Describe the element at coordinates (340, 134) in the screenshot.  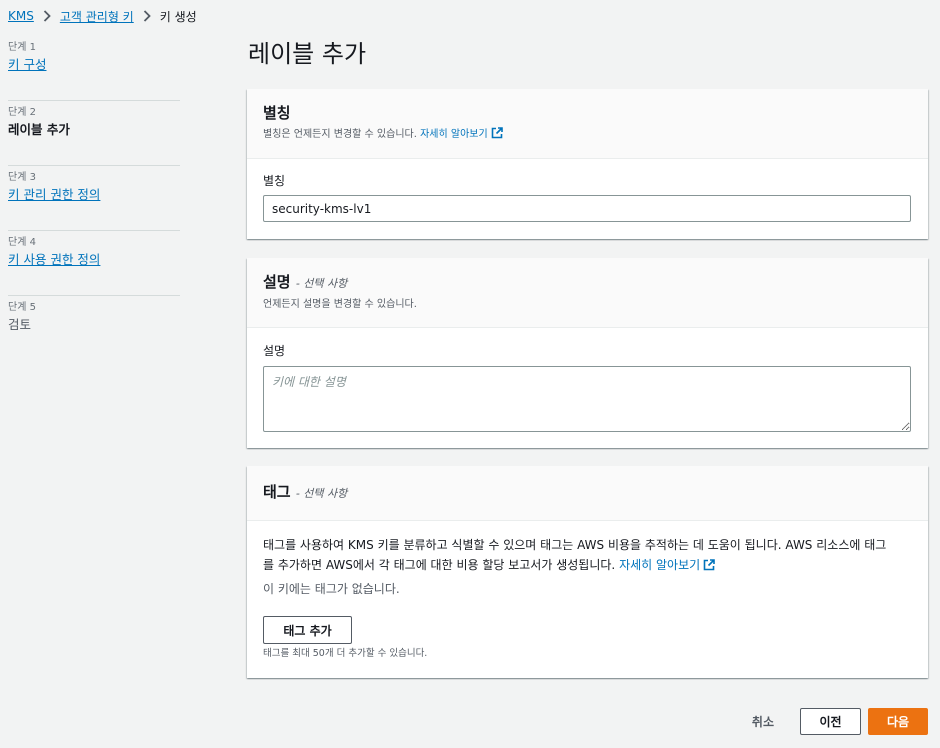
I see `alias-description-text: 별칭은 언제든지 변경할 수 있습니다.` at that location.